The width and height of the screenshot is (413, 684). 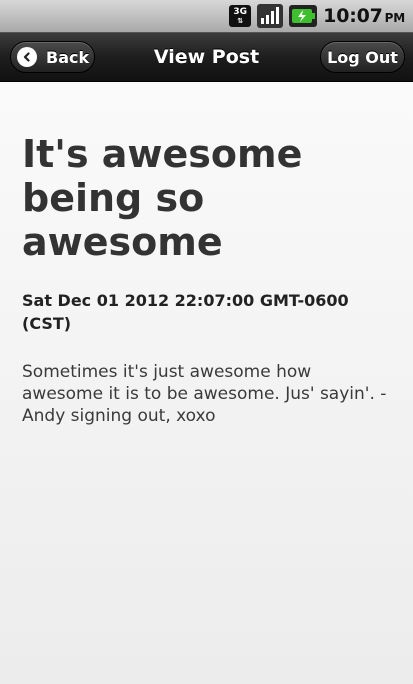 I want to click on battery-charging-icon, so click(x=303, y=16).